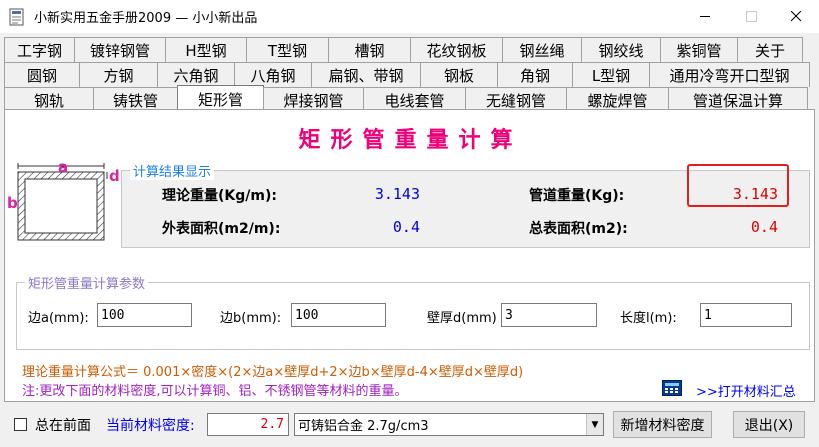 The image size is (819, 447). I want to click on close-icon, so click(795, 16).